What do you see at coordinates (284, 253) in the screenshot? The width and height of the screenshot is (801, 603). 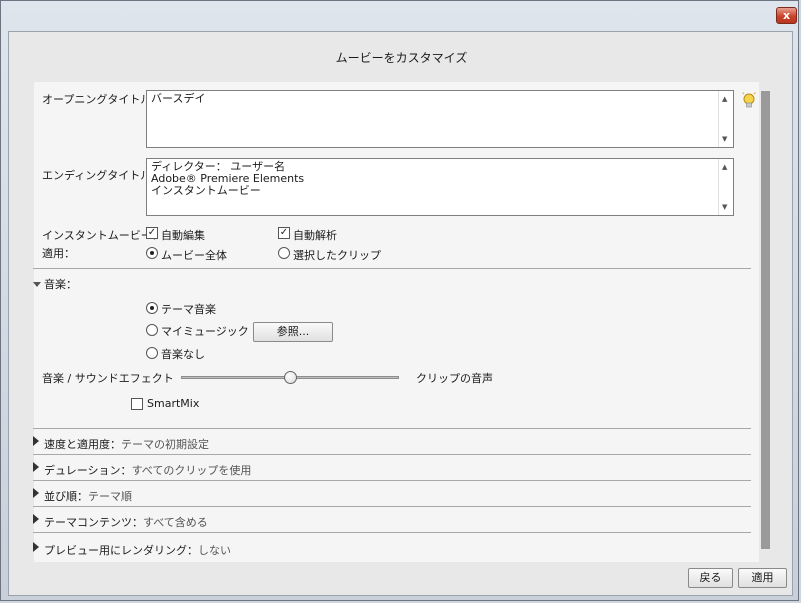 I see `selected-clips-radio` at bounding box center [284, 253].